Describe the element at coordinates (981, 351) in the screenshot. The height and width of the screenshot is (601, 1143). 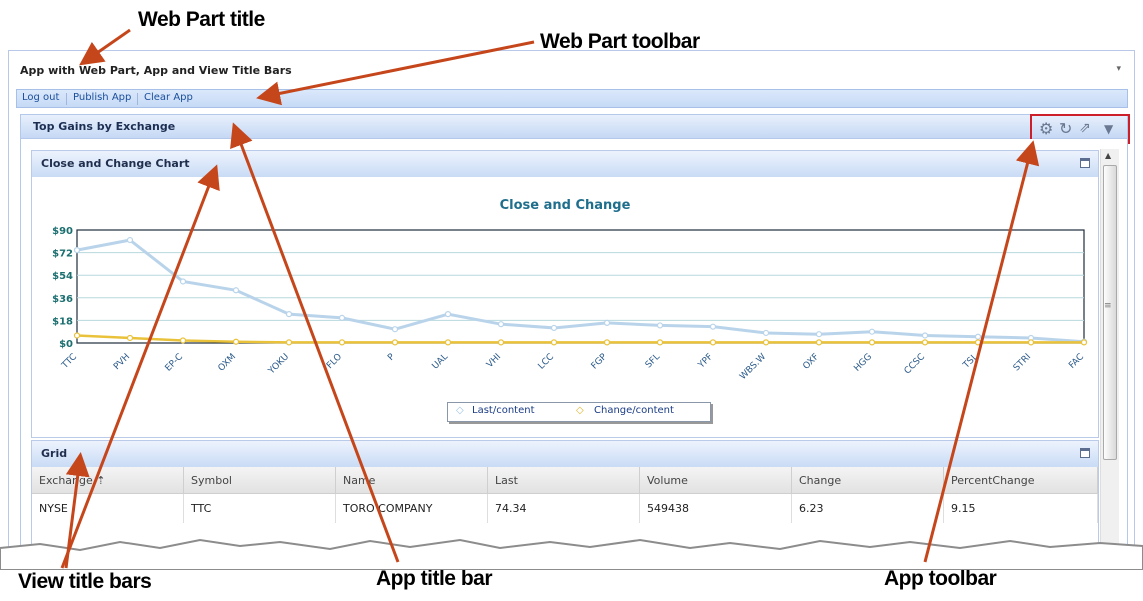
I see `arrow-app-toolbar` at that location.